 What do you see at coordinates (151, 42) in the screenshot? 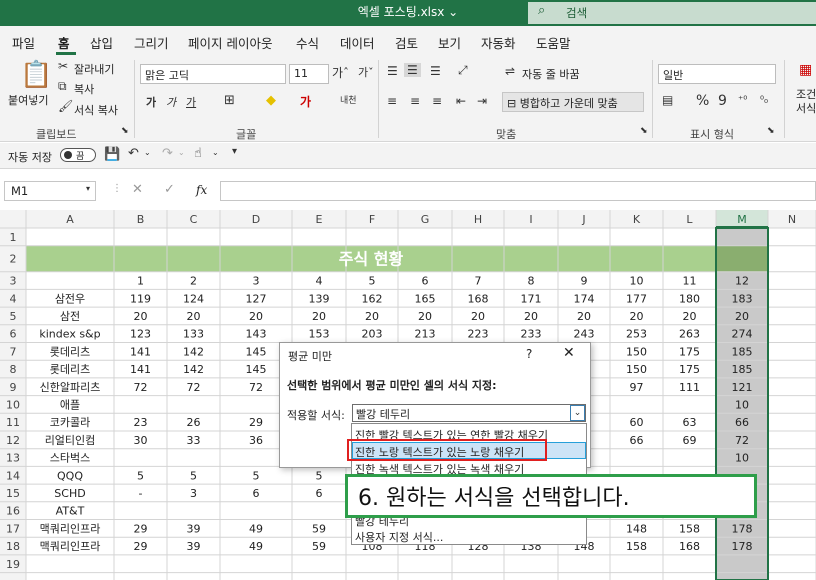
I see `tab-draw: 그리기` at bounding box center [151, 42].